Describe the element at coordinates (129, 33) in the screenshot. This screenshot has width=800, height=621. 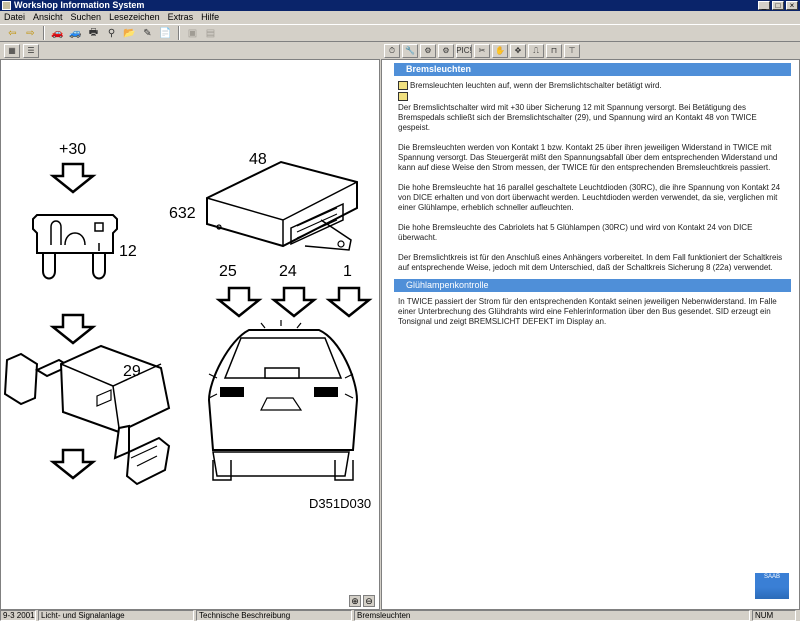
I see `folder-icon: 📂` at that location.